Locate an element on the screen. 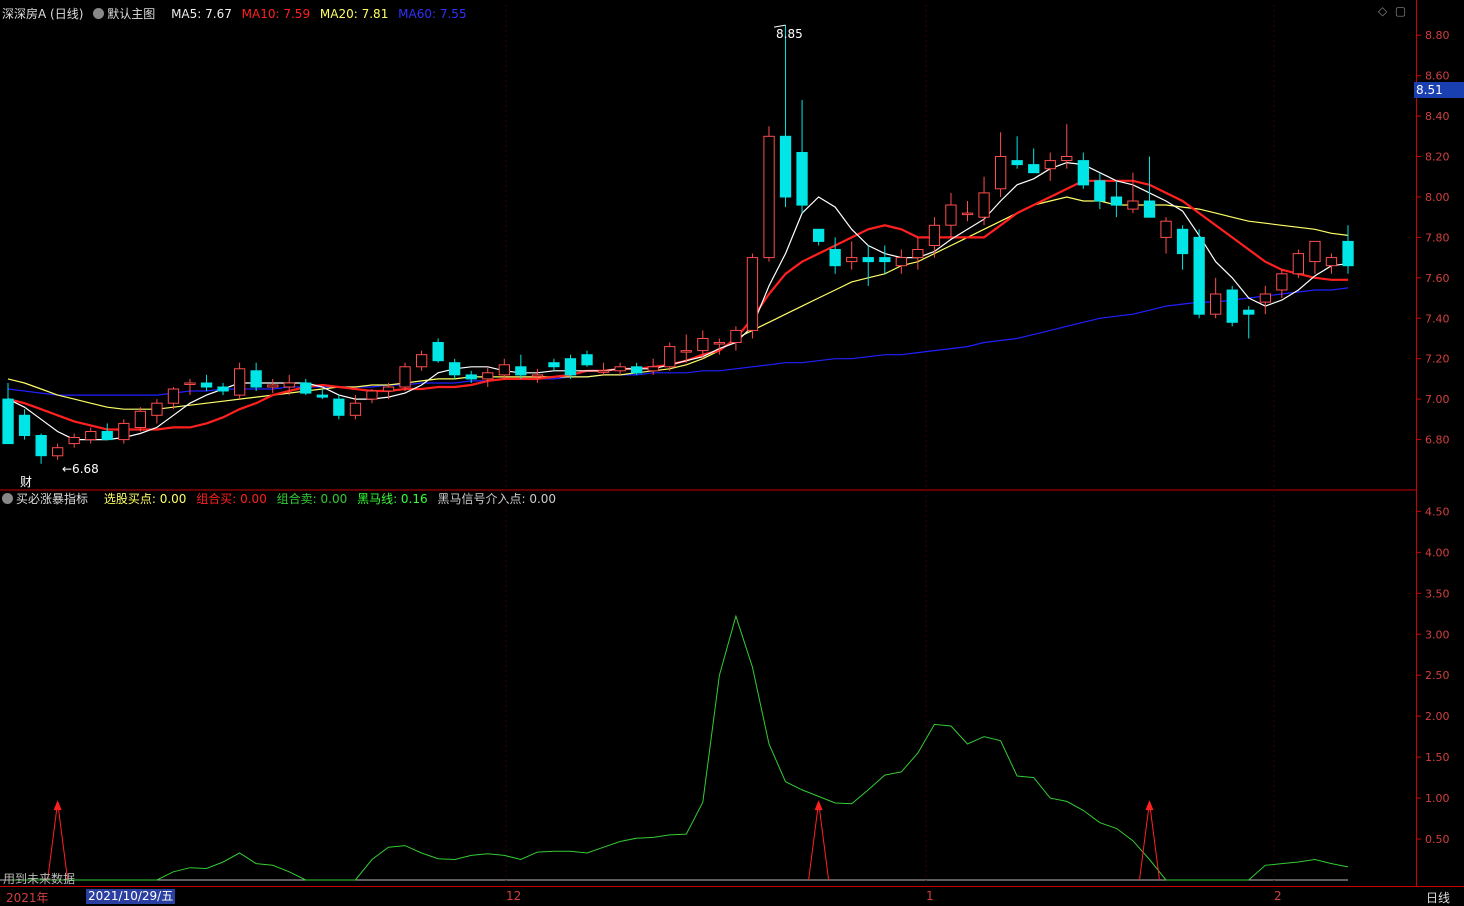 The width and height of the screenshot is (1464, 906). price-tick-label: 6.80 is located at coordinates (1437, 440).